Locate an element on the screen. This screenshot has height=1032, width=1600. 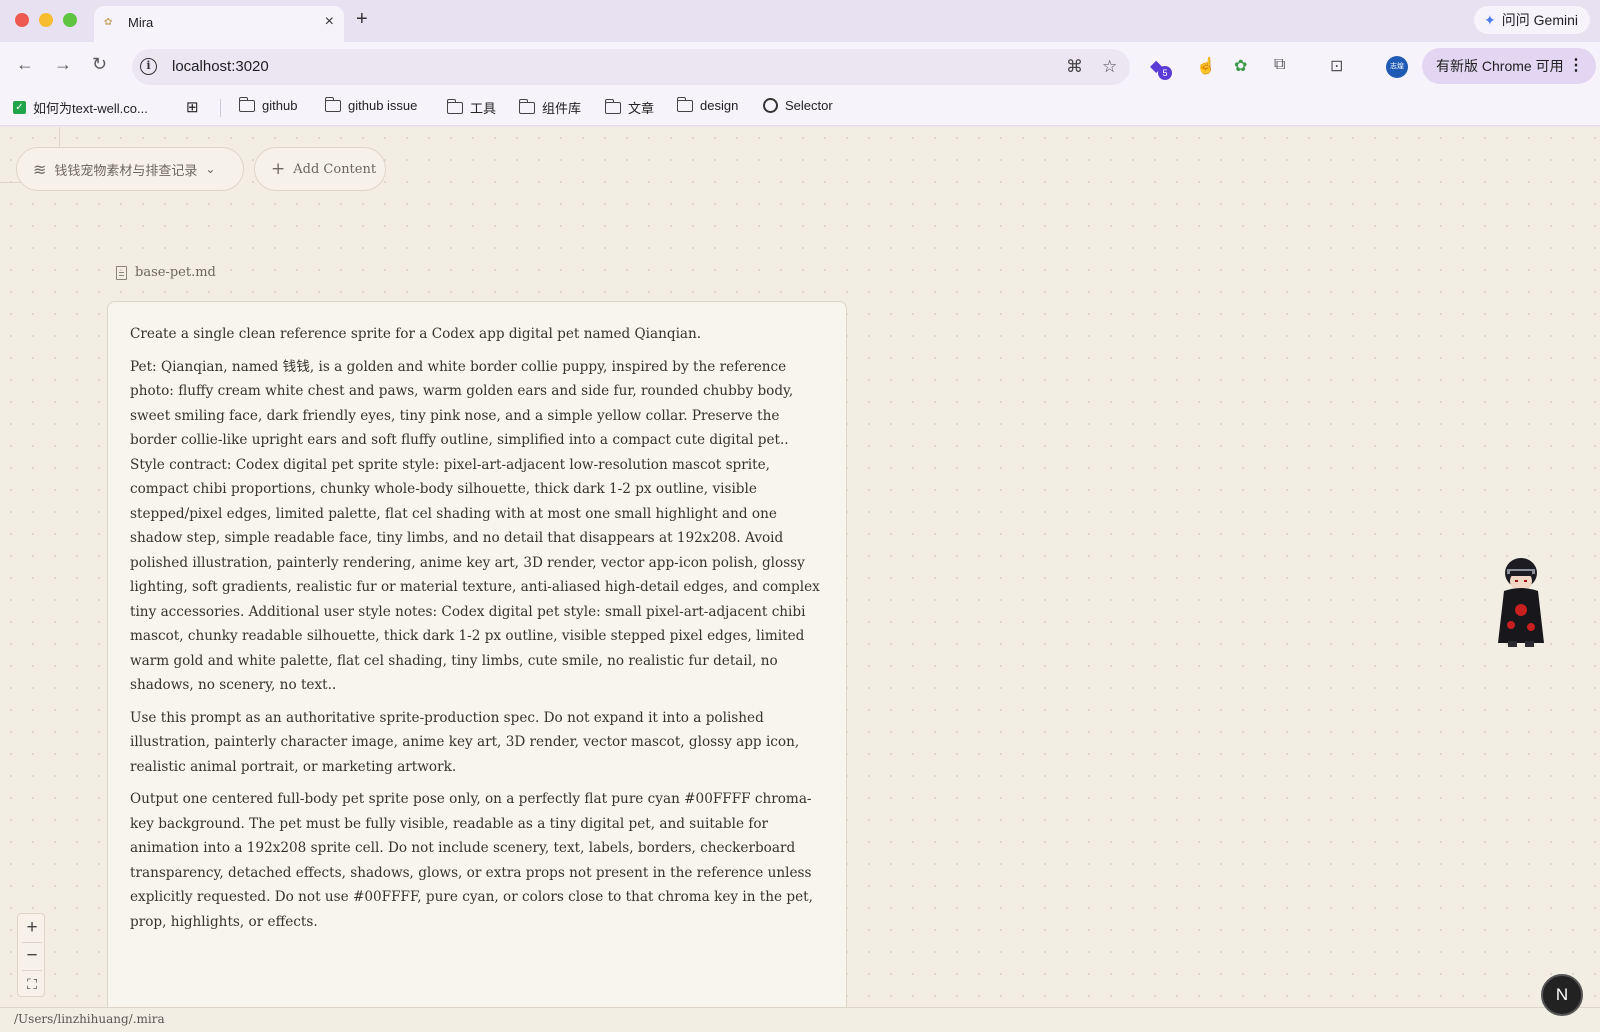
gemini-label: 问问 Gemini is located at coordinates (1539, 20).